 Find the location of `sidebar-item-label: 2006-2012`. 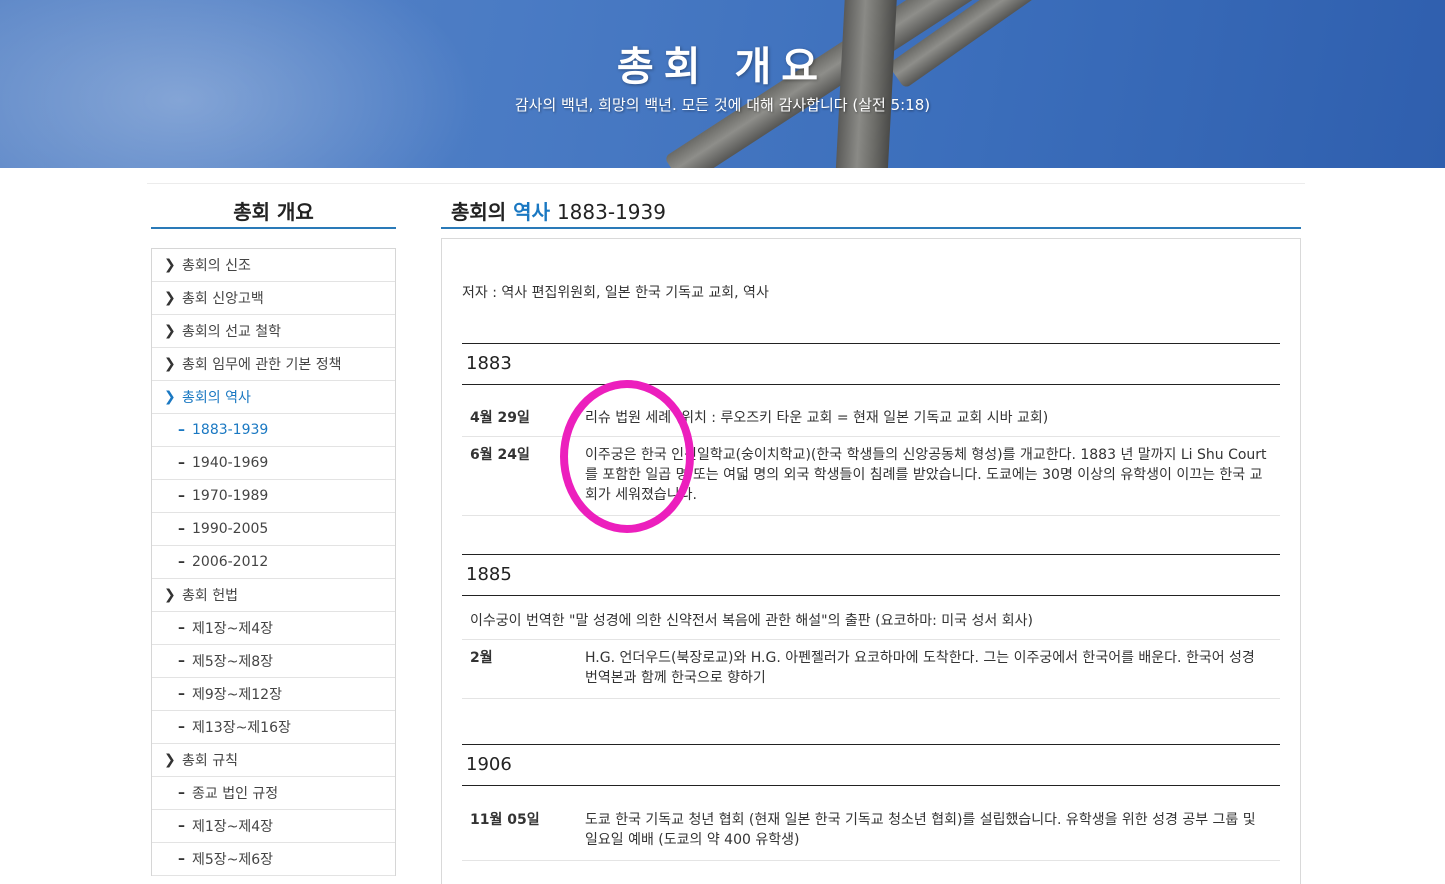

sidebar-item-label: 2006-2012 is located at coordinates (230, 562).